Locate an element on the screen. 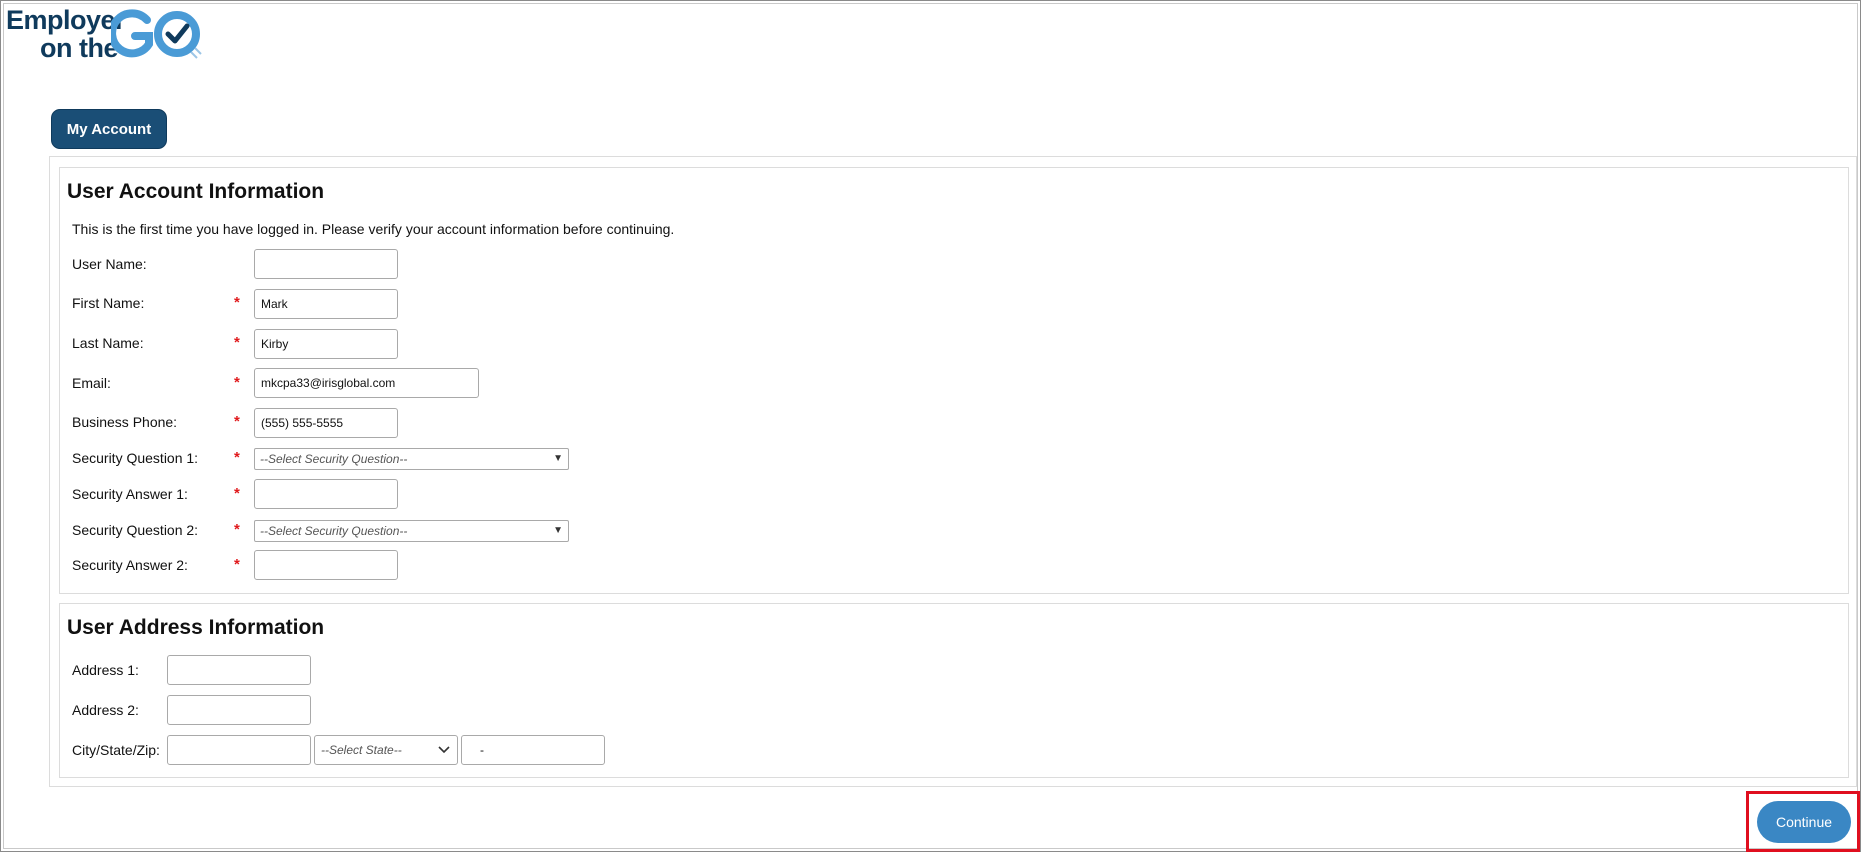  zip-field: - is located at coordinates (533, 750).